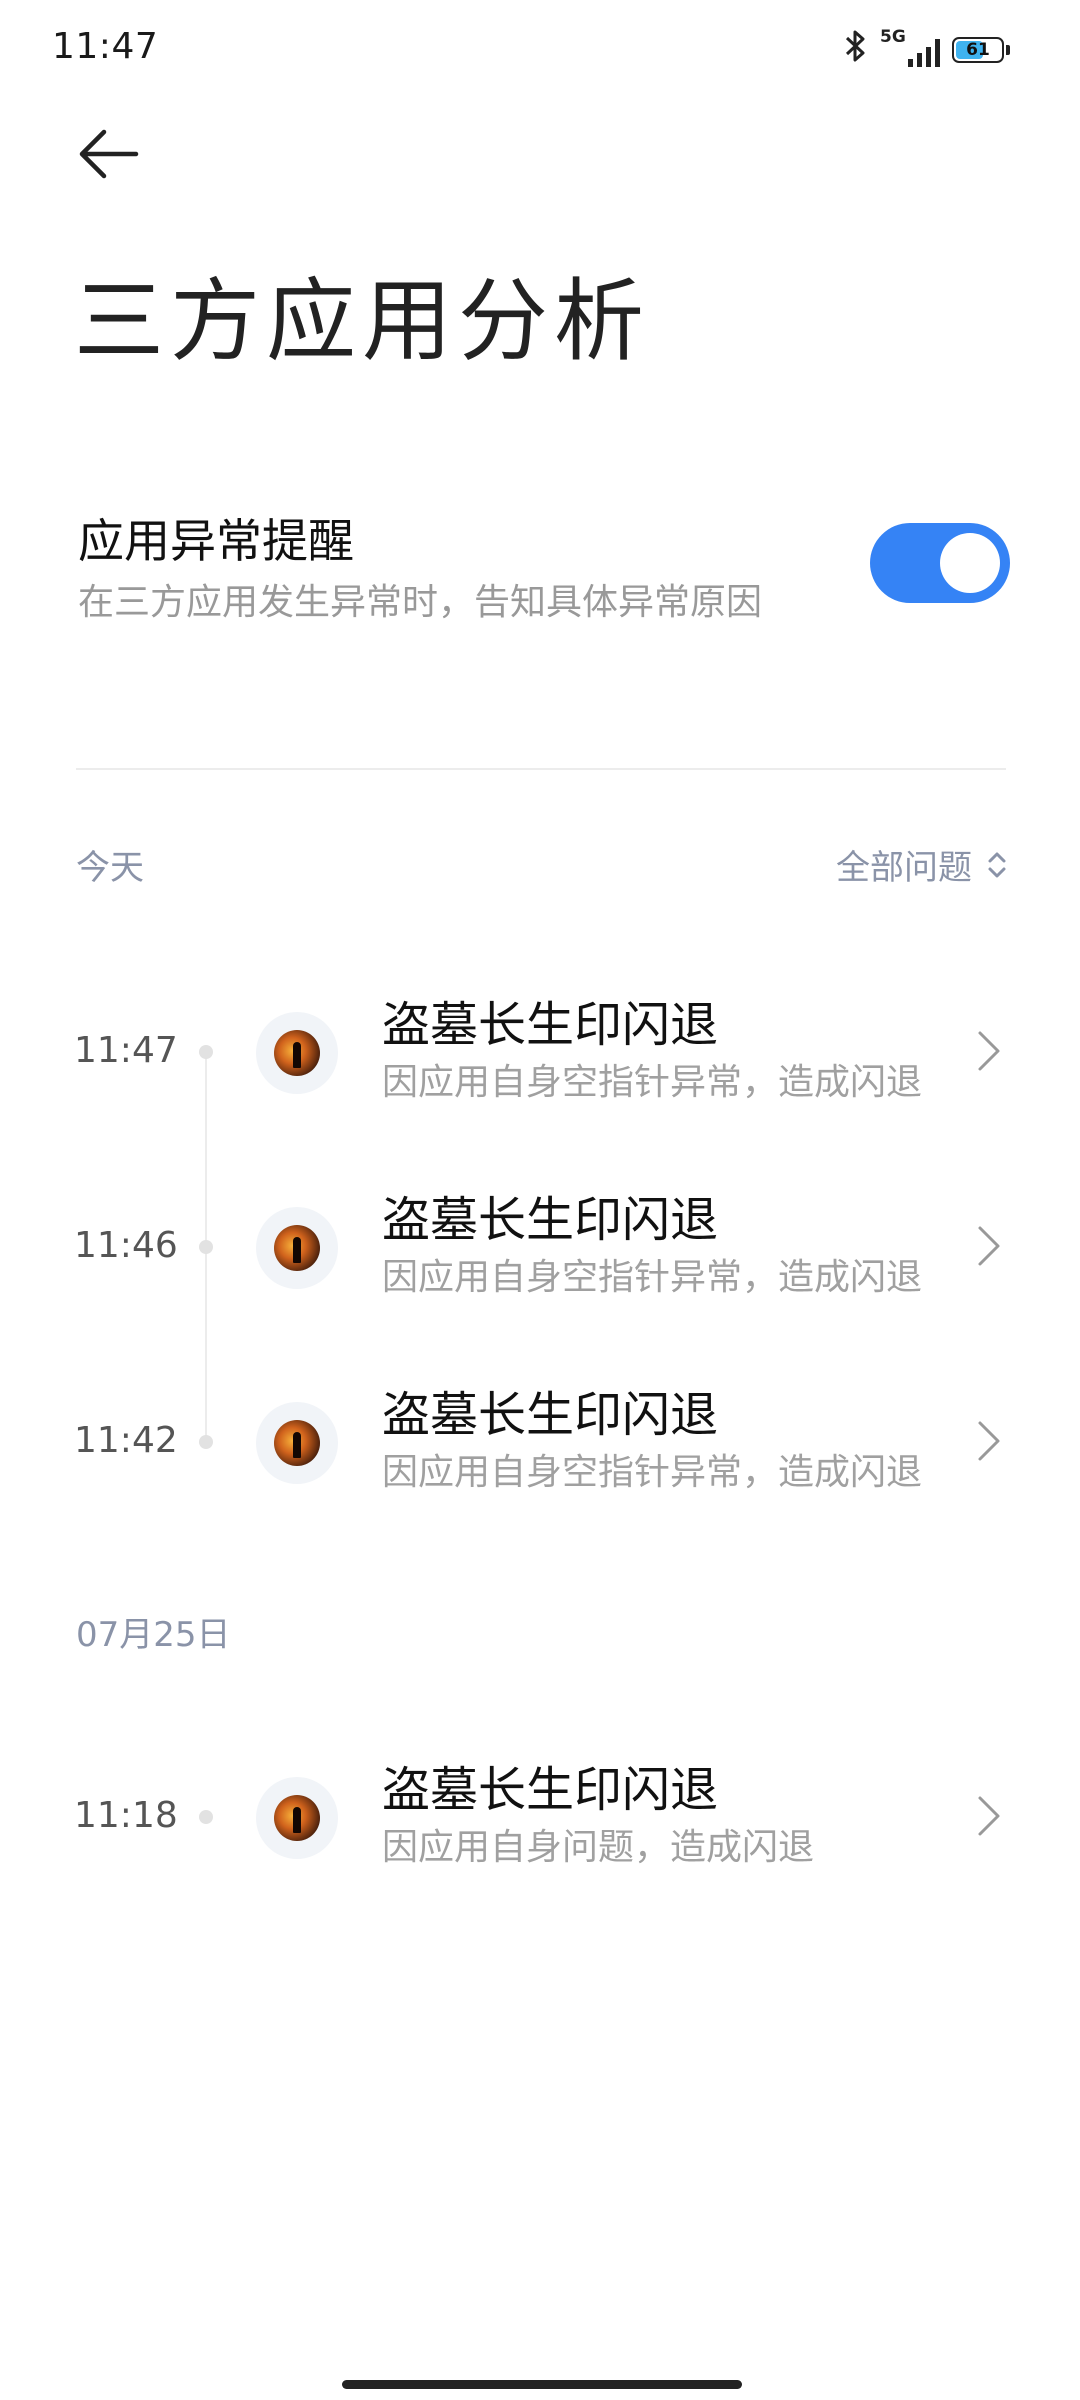  What do you see at coordinates (856, 50) in the screenshot?
I see `bluetooth-icon` at bounding box center [856, 50].